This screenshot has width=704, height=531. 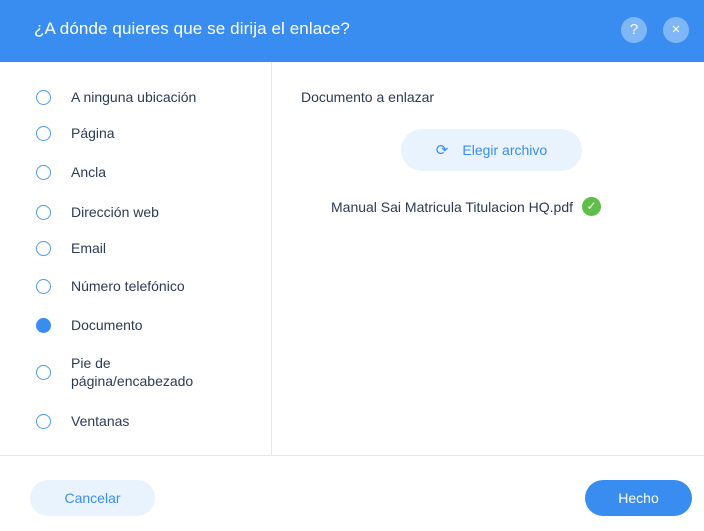 I want to click on refresh-icon: ⟳, so click(x=442, y=150).